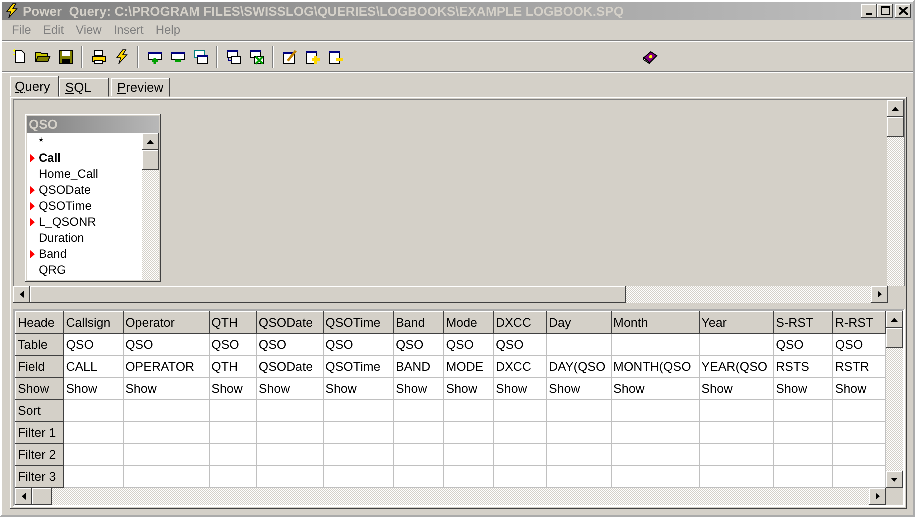 Image resolution: width=915 pixels, height=517 pixels. I want to click on tab: SQL, so click(84, 87).